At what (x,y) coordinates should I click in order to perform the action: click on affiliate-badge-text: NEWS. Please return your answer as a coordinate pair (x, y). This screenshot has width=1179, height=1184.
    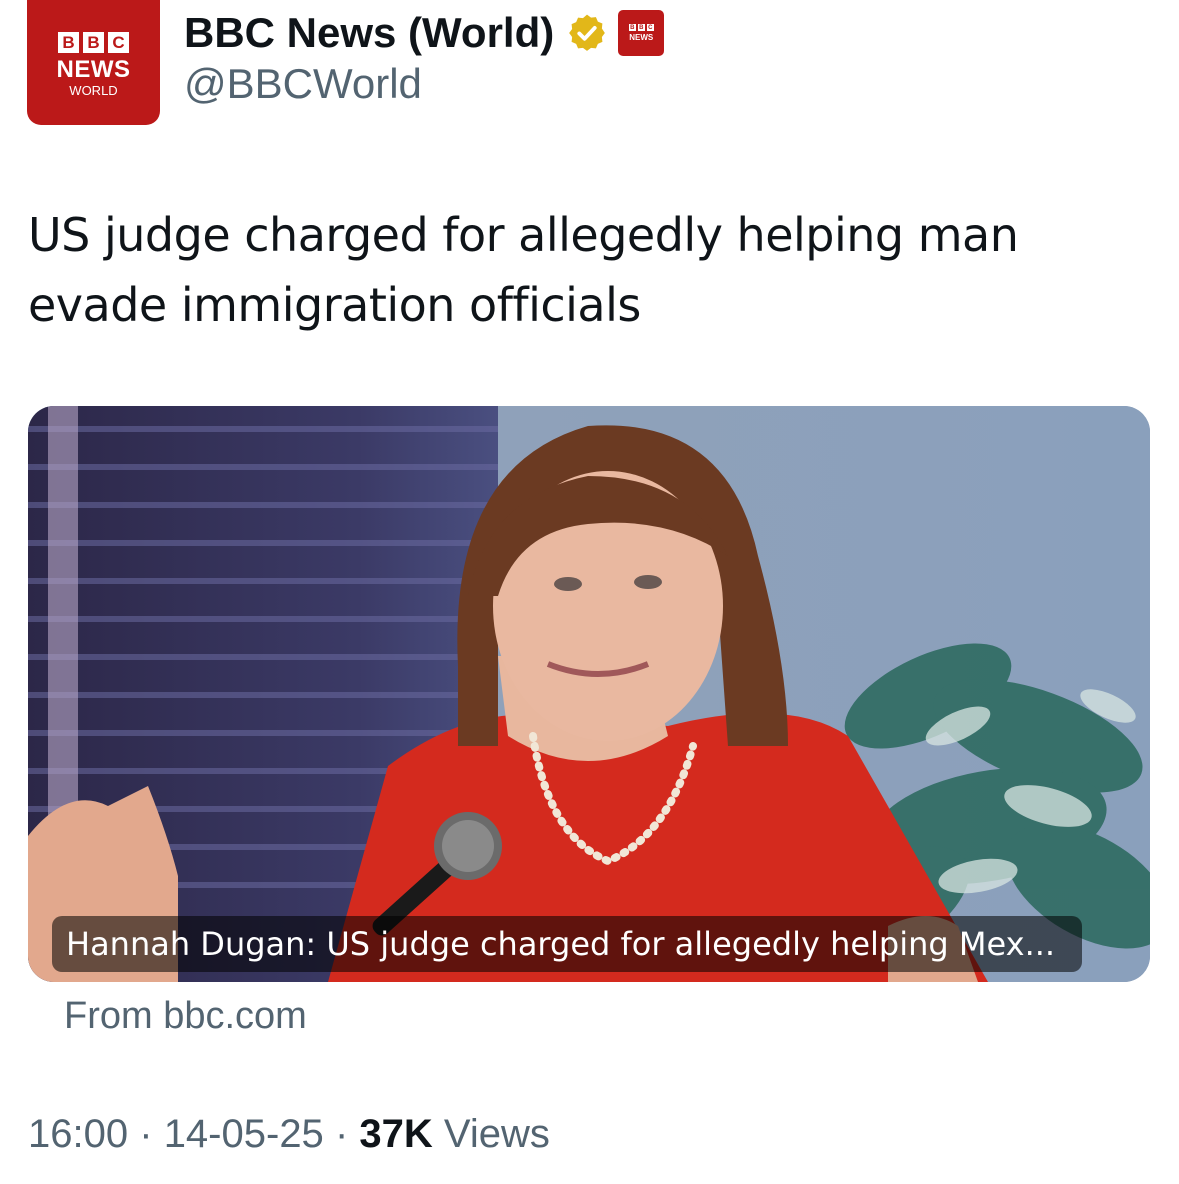
    Looking at the image, I should click on (641, 37).